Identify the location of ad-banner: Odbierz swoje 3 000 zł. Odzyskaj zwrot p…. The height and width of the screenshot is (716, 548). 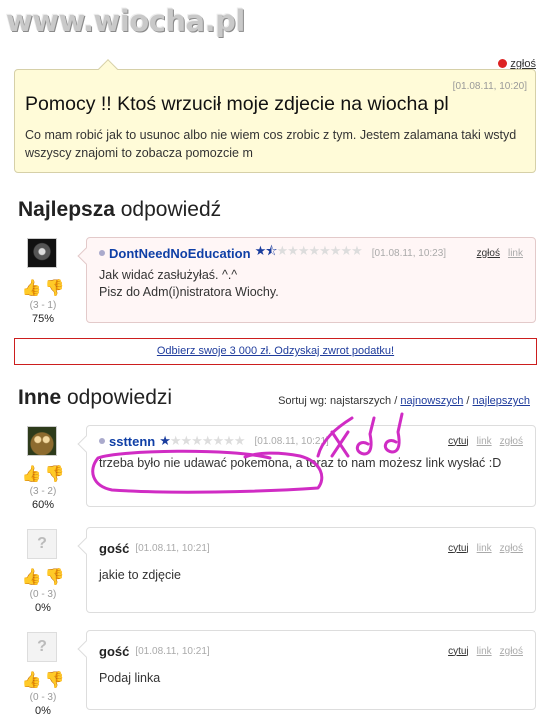
(275, 351).